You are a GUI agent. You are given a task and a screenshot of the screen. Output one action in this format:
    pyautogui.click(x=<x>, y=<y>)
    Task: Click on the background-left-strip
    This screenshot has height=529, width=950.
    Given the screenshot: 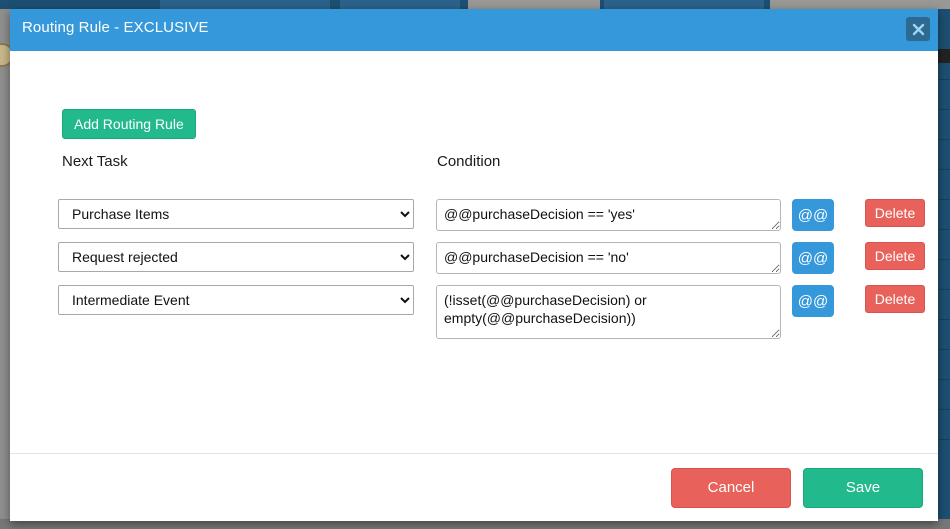 What is the action you would take?
    pyautogui.click(x=7, y=269)
    